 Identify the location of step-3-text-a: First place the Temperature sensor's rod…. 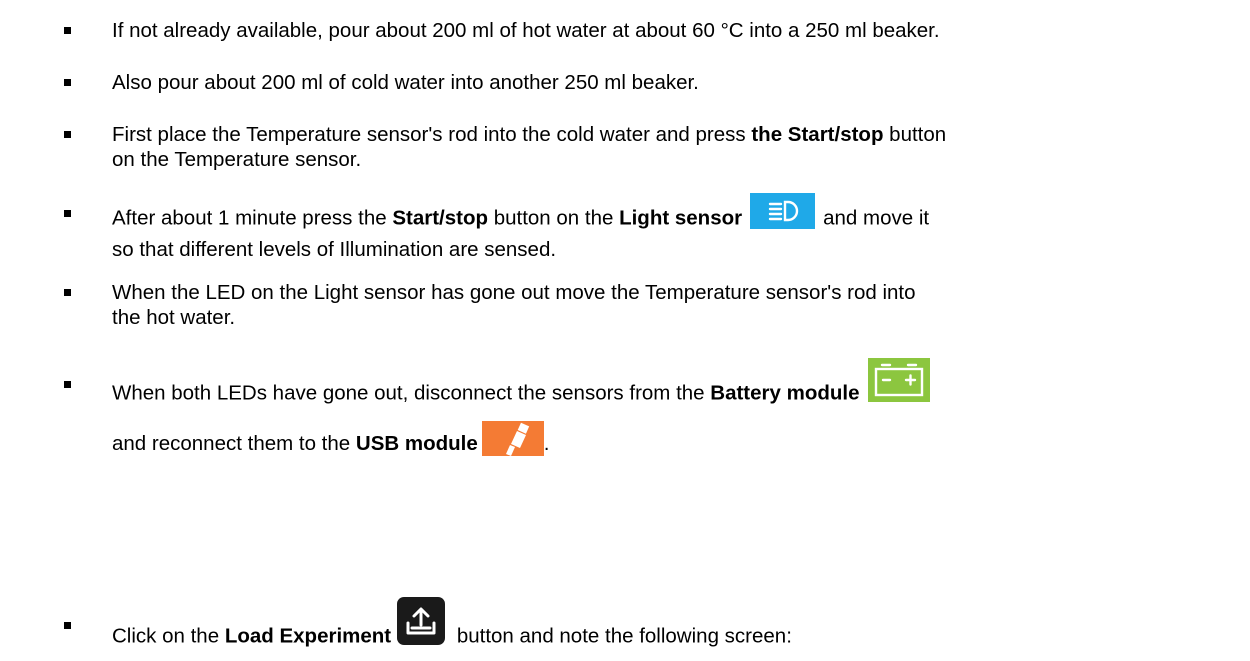
(432, 134).